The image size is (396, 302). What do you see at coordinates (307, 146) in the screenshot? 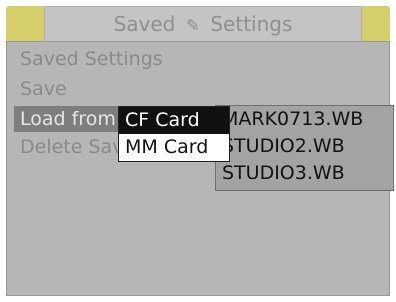
I see `file-item: STUDIO2.WB` at bounding box center [307, 146].